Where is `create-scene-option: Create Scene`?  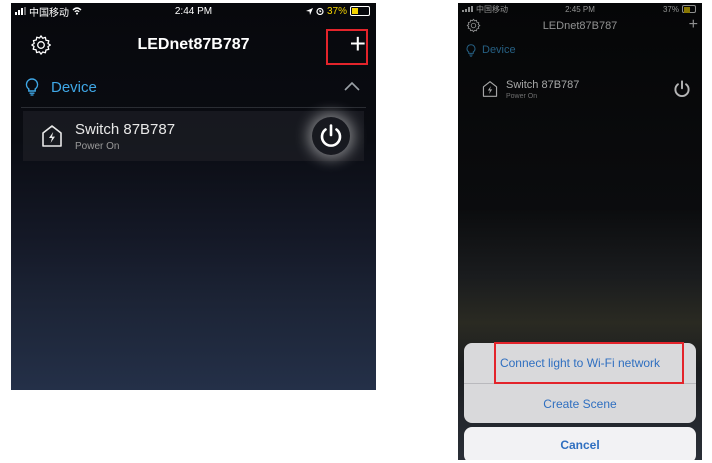
create-scene-option: Create Scene is located at coordinates (580, 403).